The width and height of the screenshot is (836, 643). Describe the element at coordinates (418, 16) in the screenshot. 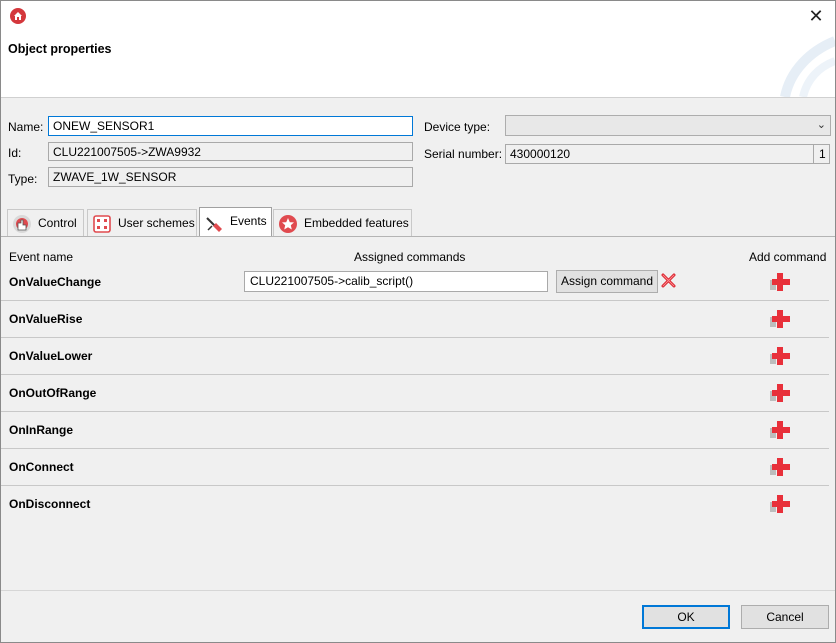

I see `title-bar: ✕` at that location.